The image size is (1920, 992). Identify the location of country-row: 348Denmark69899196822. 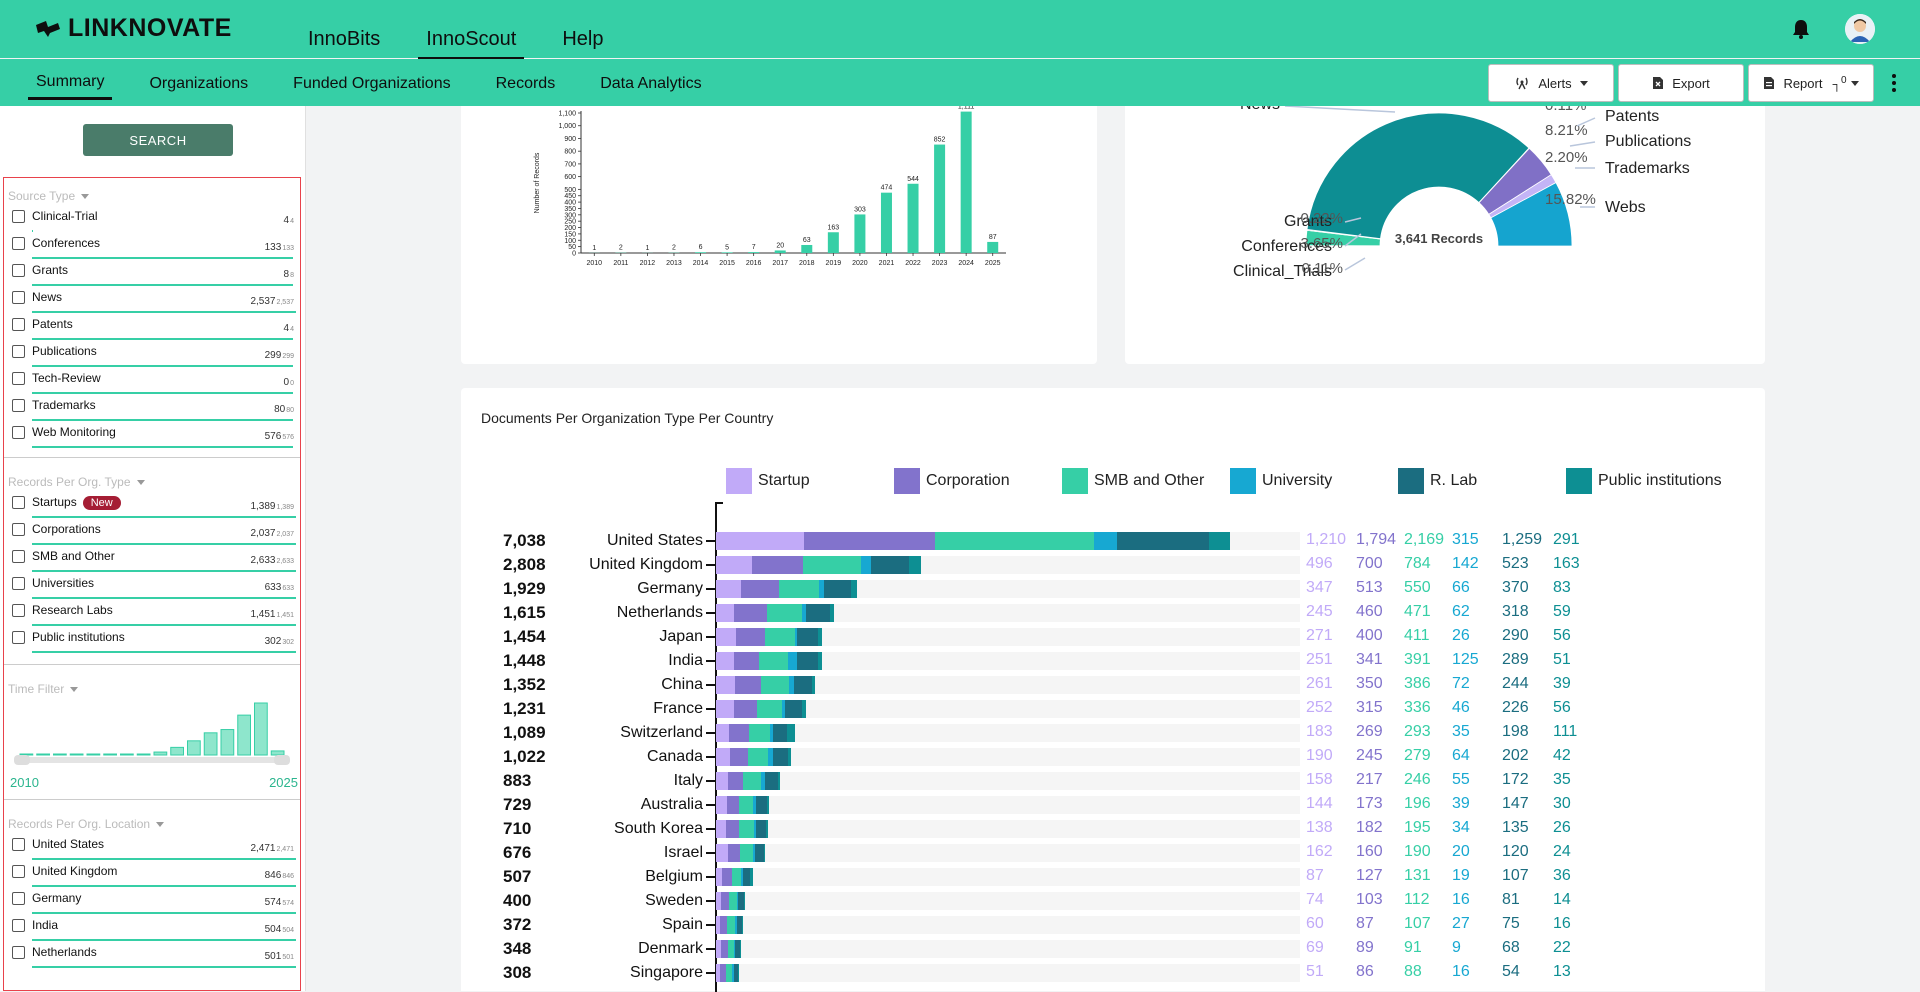
(1113, 949).